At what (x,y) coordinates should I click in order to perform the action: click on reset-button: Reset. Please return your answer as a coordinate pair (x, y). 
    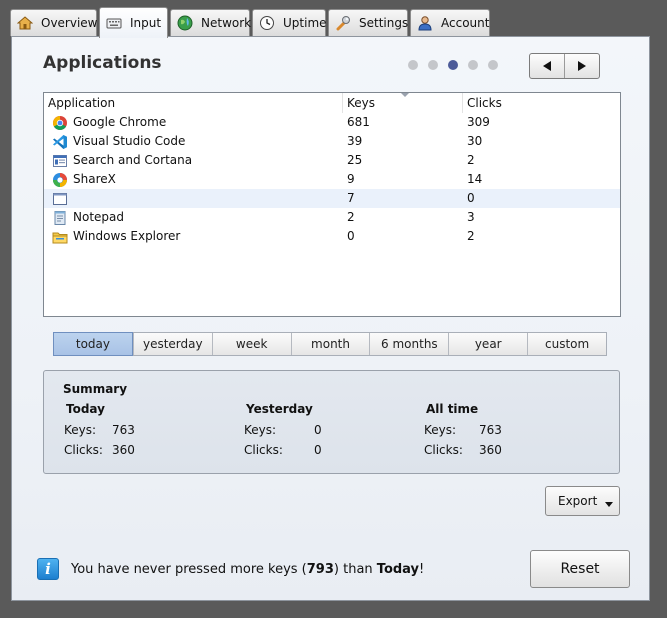
    Looking at the image, I should click on (580, 569).